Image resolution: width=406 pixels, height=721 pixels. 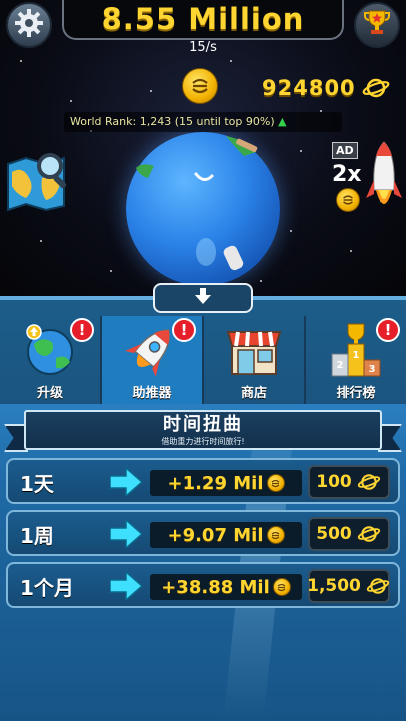 I want to click on ad-boost-button: AD 2x, so click(x=366, y=180).